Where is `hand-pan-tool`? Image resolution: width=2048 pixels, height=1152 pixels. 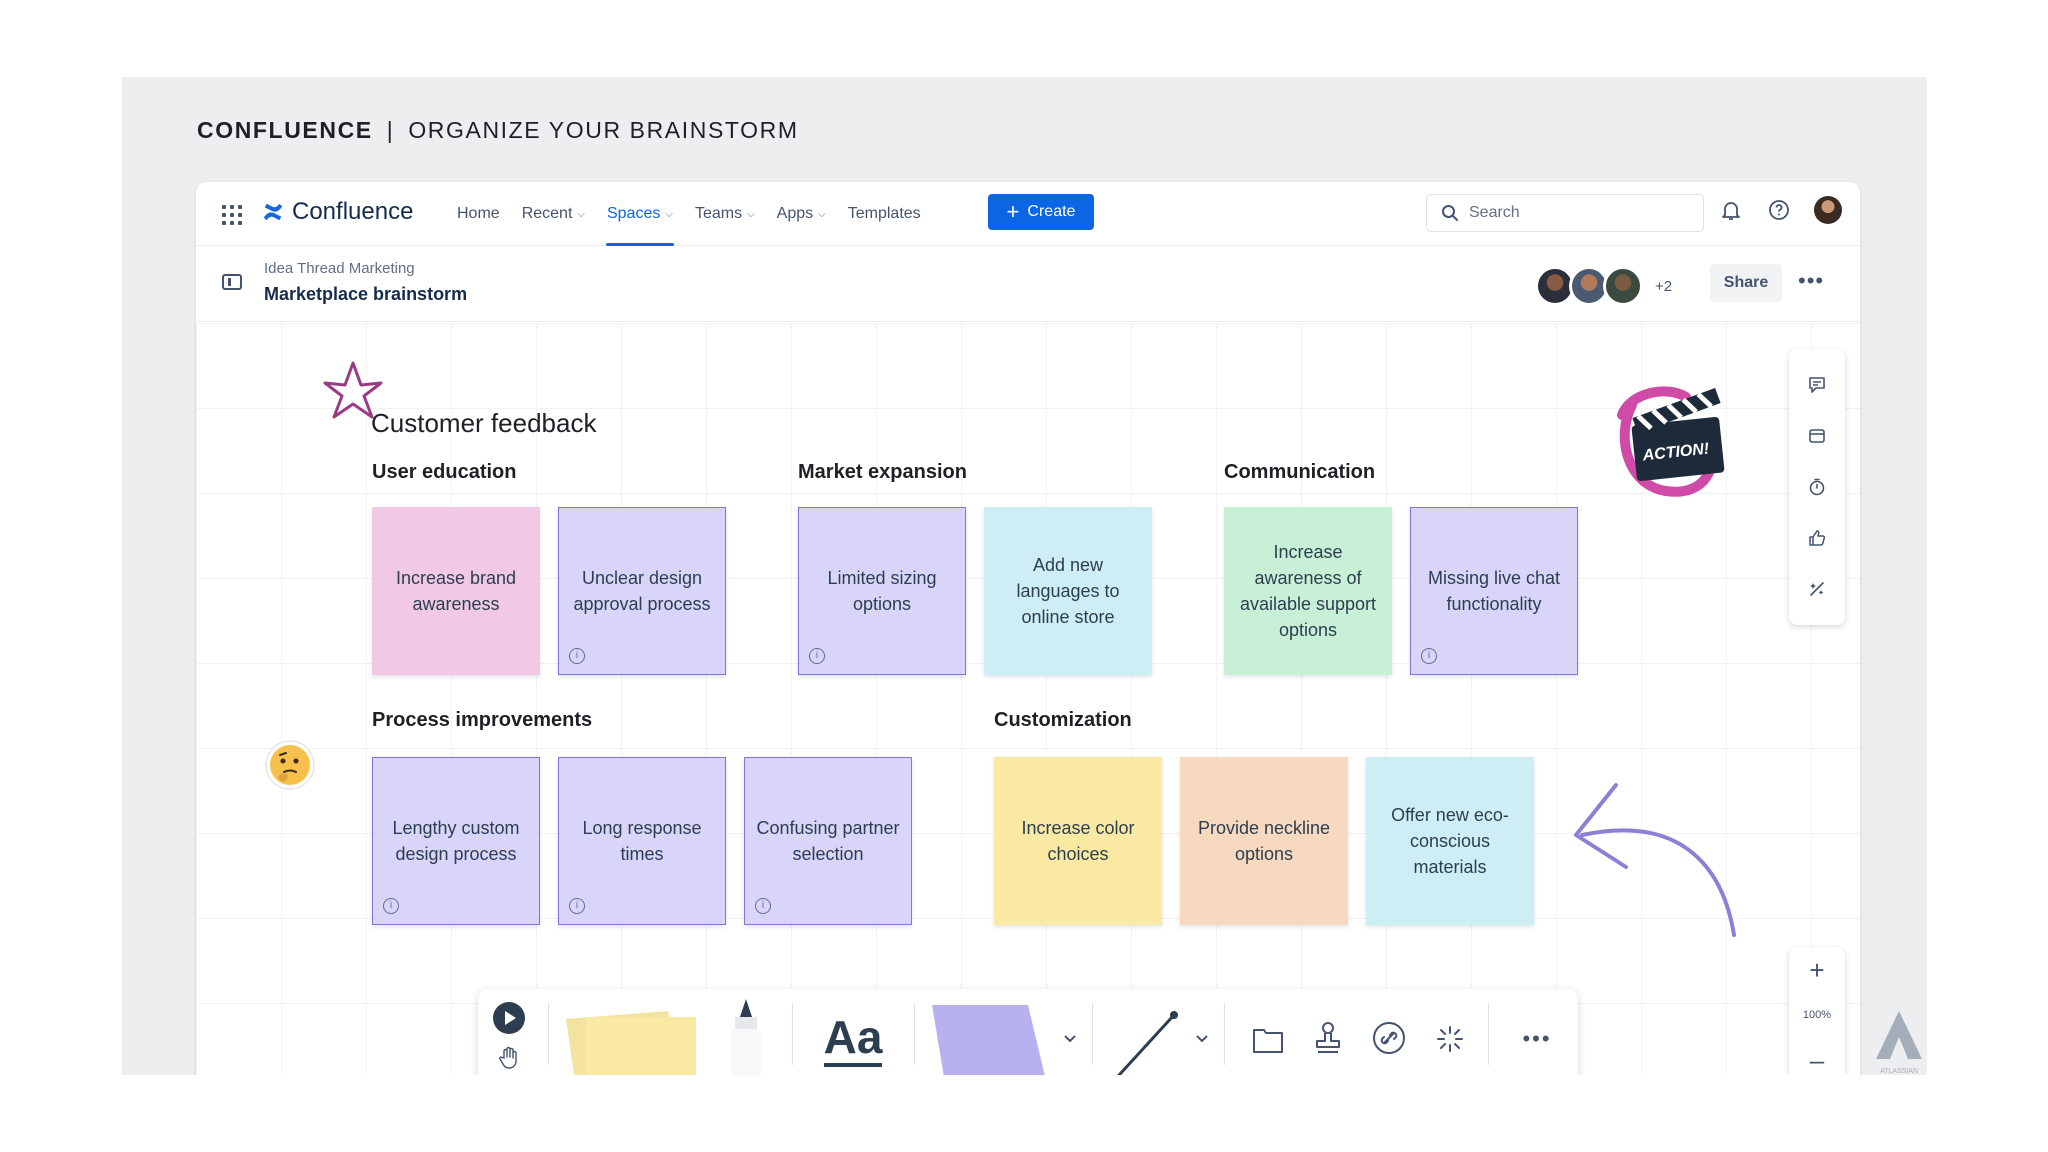
hand-pan-tool is located at coordinates (509, 1058).